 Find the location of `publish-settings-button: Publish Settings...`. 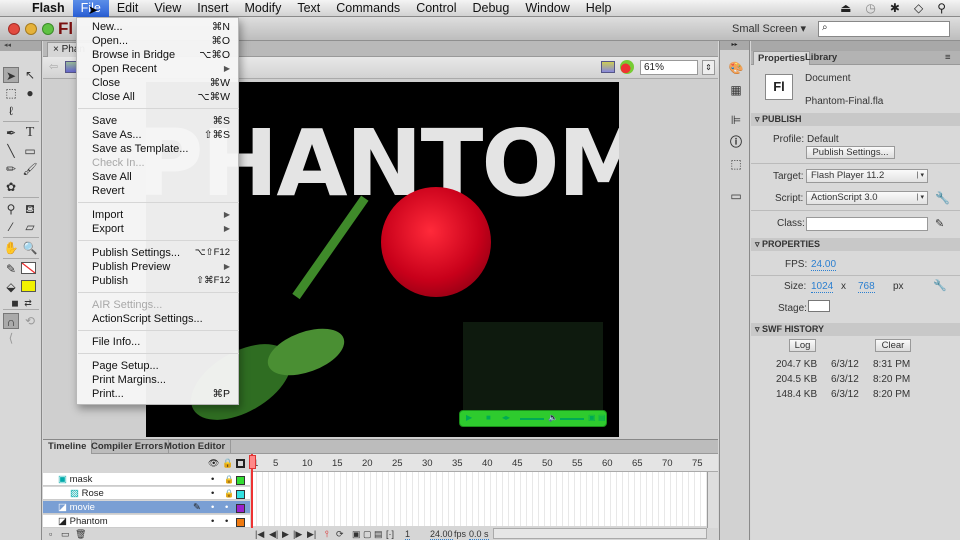

publish-settings-button: Publish Settings... is located at coordinates (850, 152).